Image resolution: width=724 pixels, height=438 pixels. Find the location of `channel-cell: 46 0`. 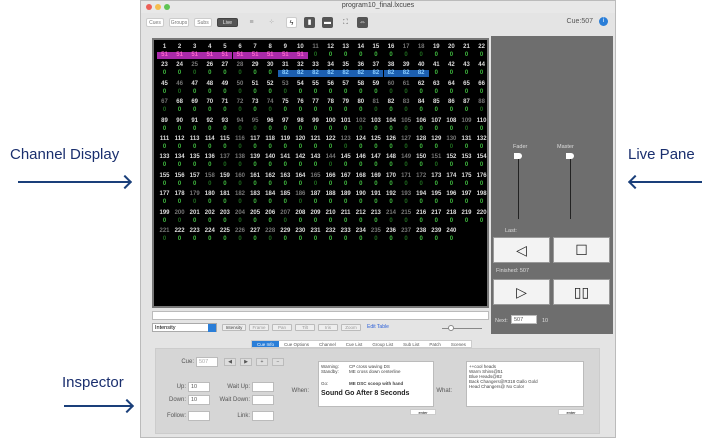

channel-cell: 46 0 is located at coordinates (179, 88).